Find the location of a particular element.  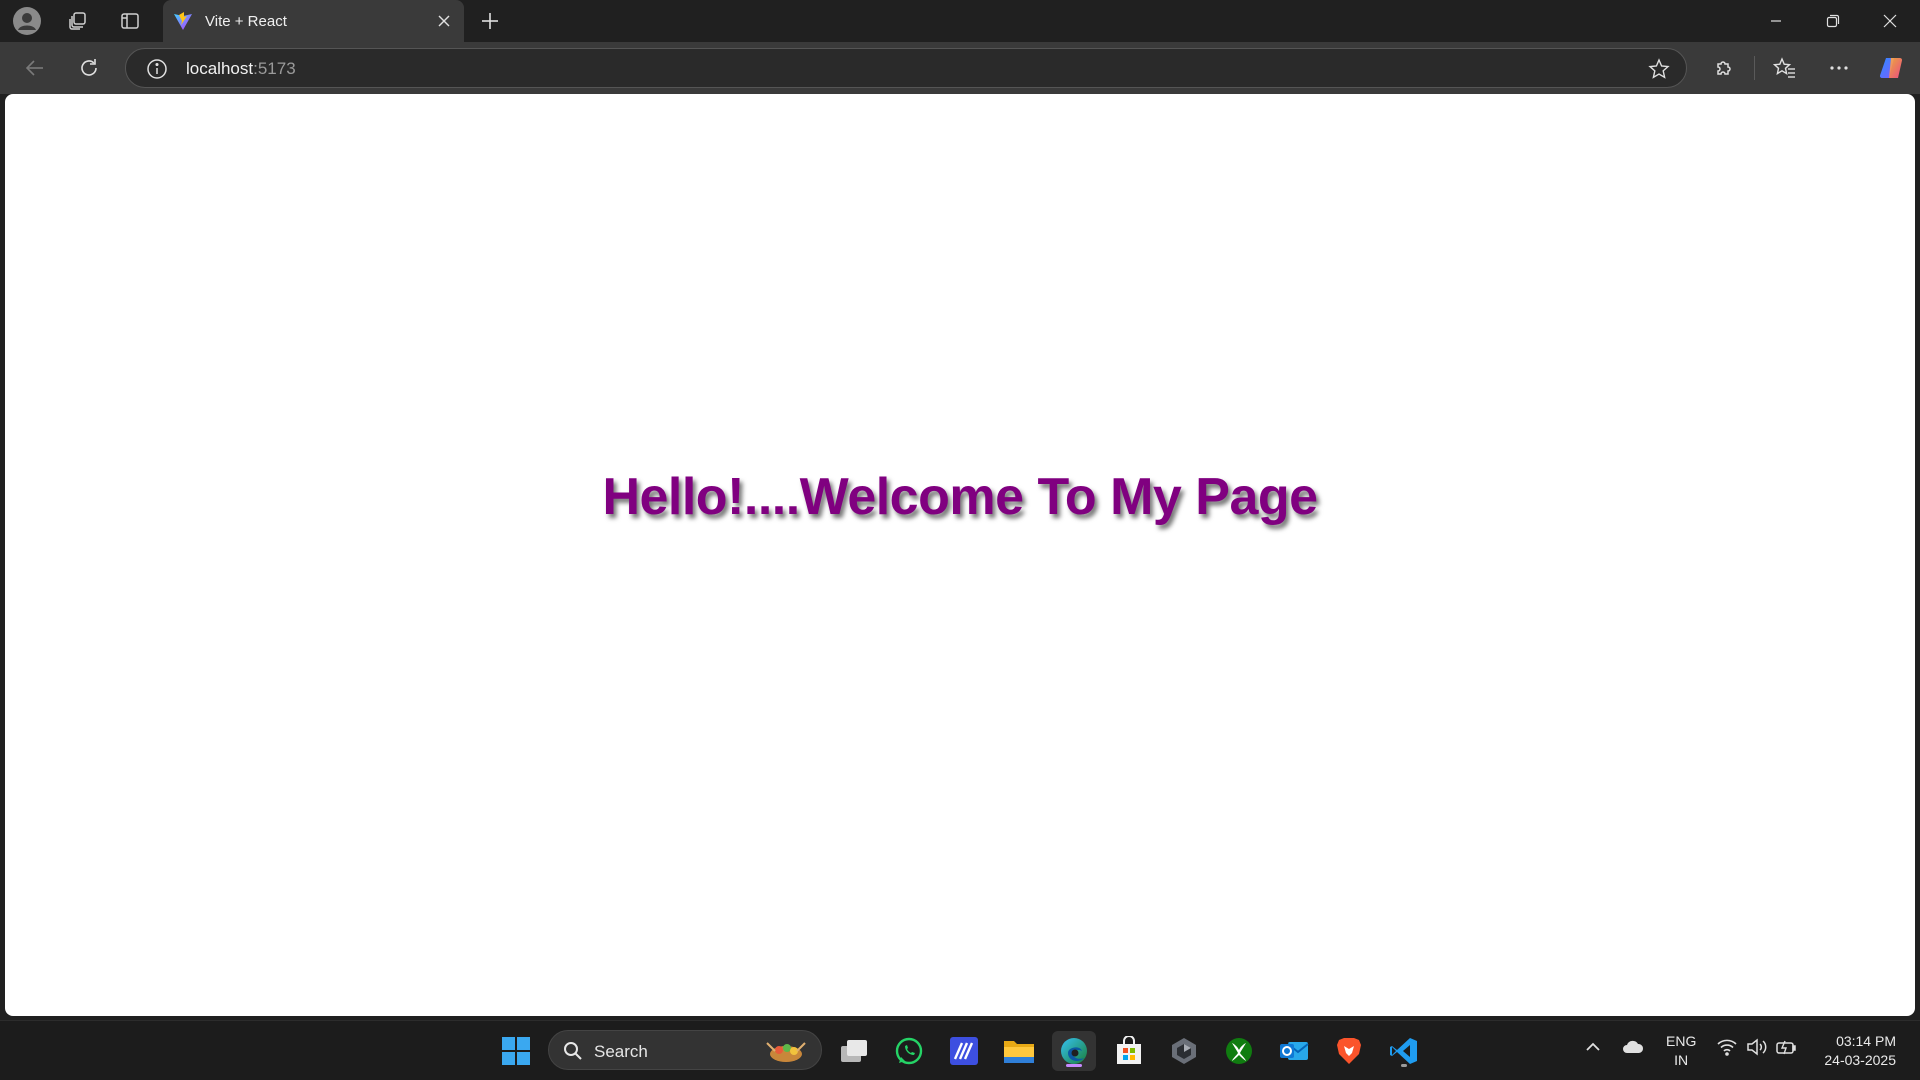

region-code: IN is located at coordinates (1681, 1060).